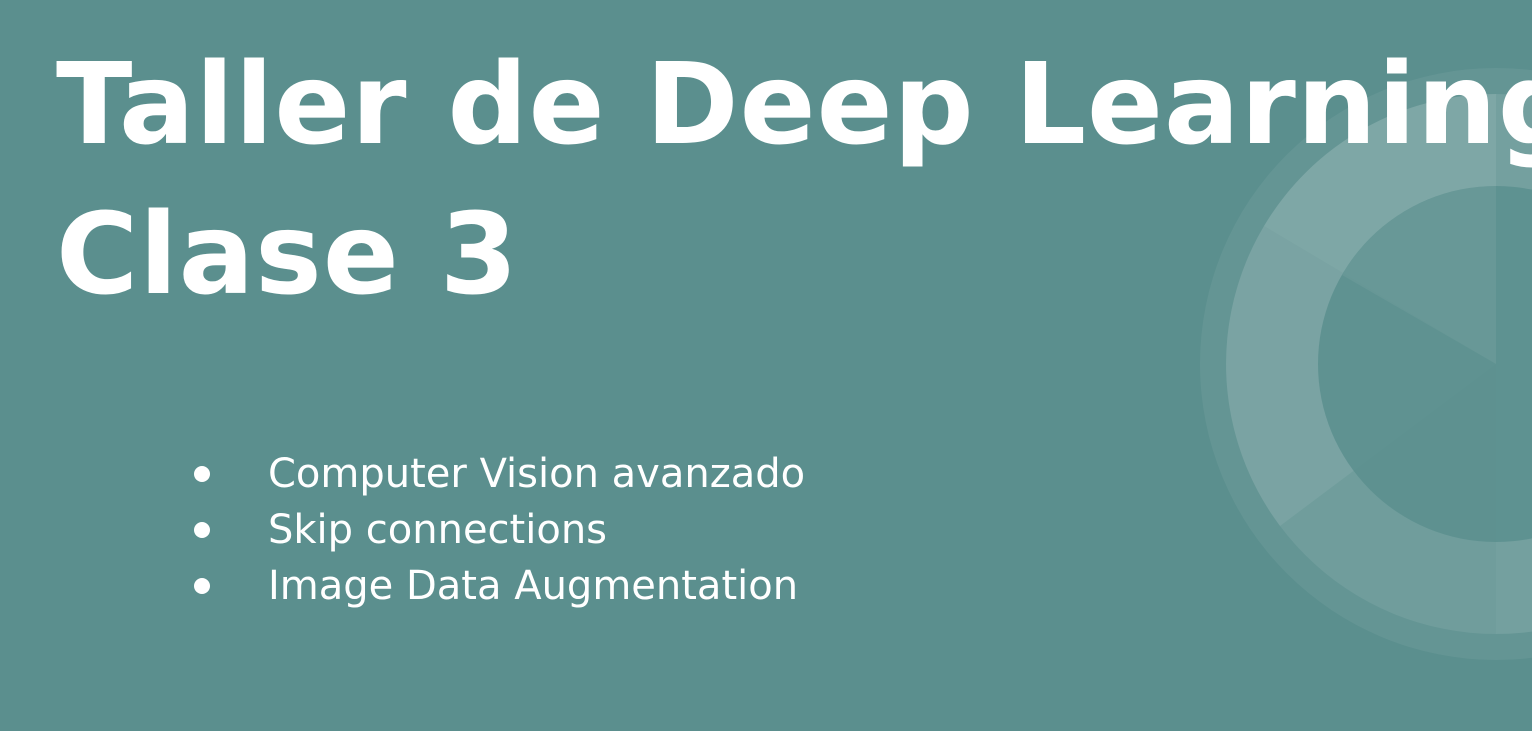 The image size is (1532, 731). I want to click on title-line-2: Clase 3, so click(287, 255).